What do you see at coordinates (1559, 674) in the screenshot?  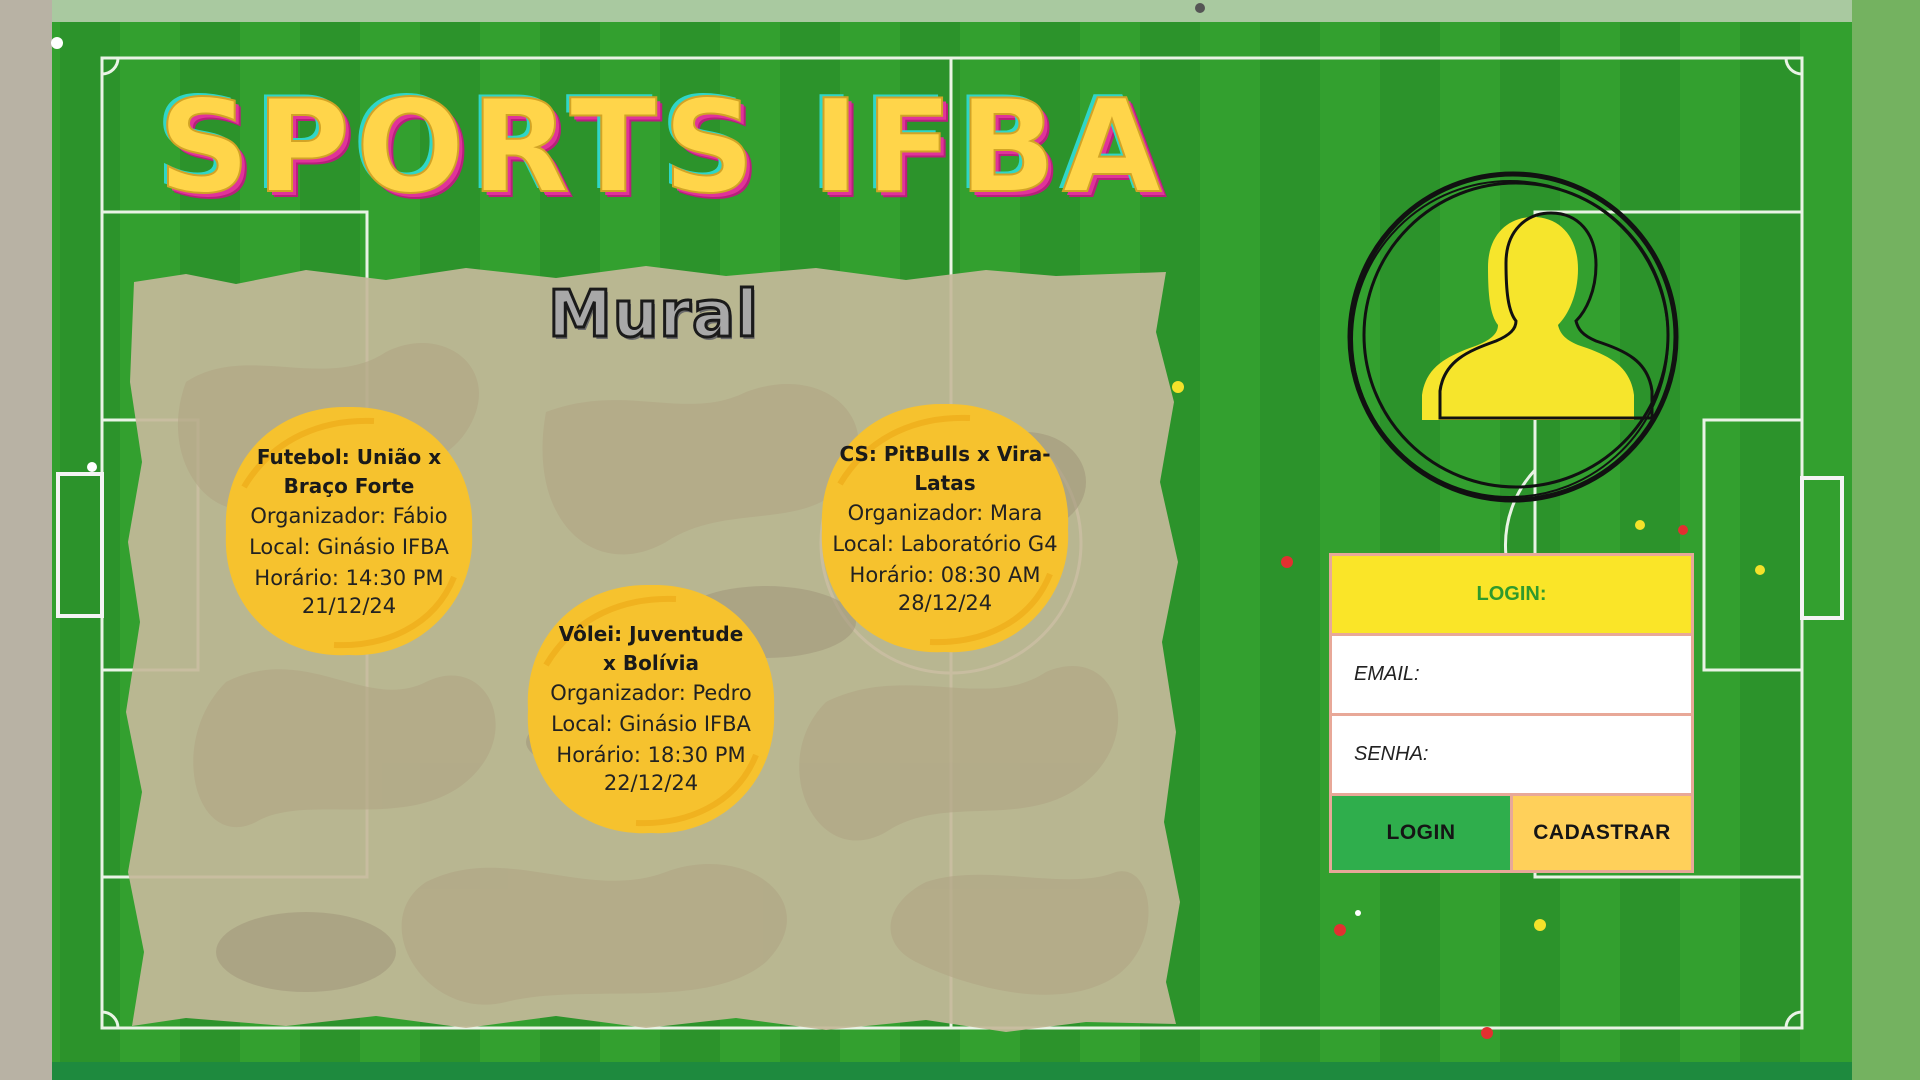 I see `email-input` at bounding box center [1559, 674].